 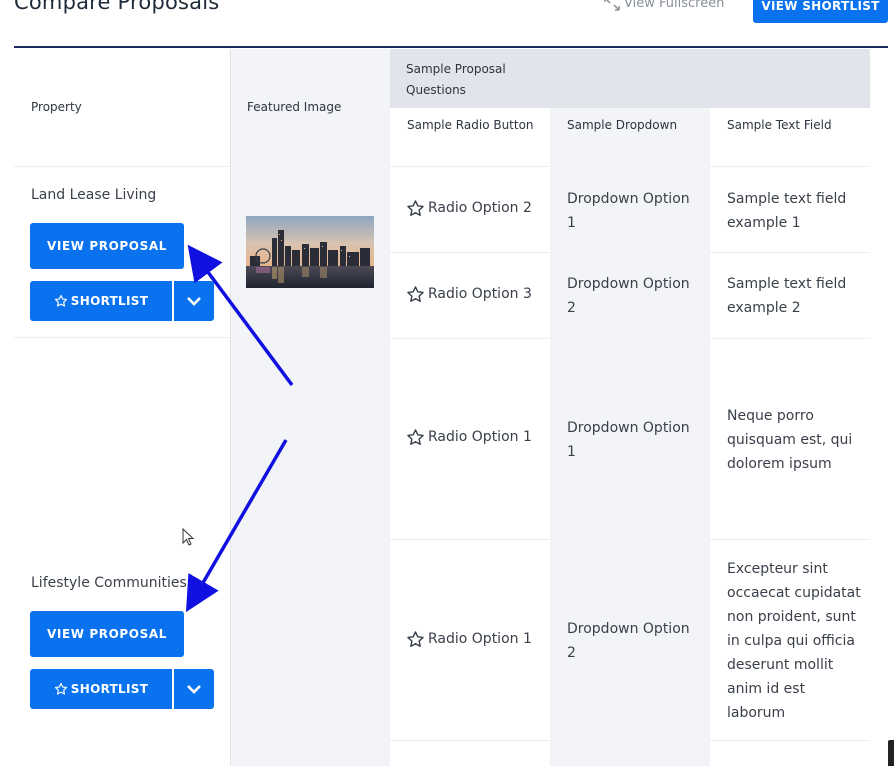 What do you see at coordinates (94, 195) in the screenshot?
I see `property-name: Land Lease Living` at bounding box center [94, 195].